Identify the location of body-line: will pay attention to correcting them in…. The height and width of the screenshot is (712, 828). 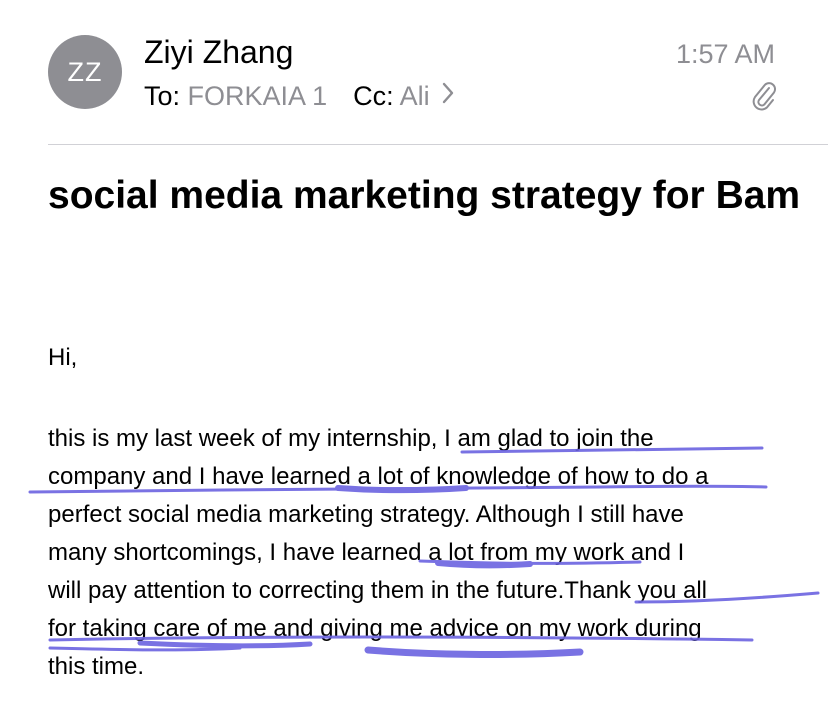
(378, 590).